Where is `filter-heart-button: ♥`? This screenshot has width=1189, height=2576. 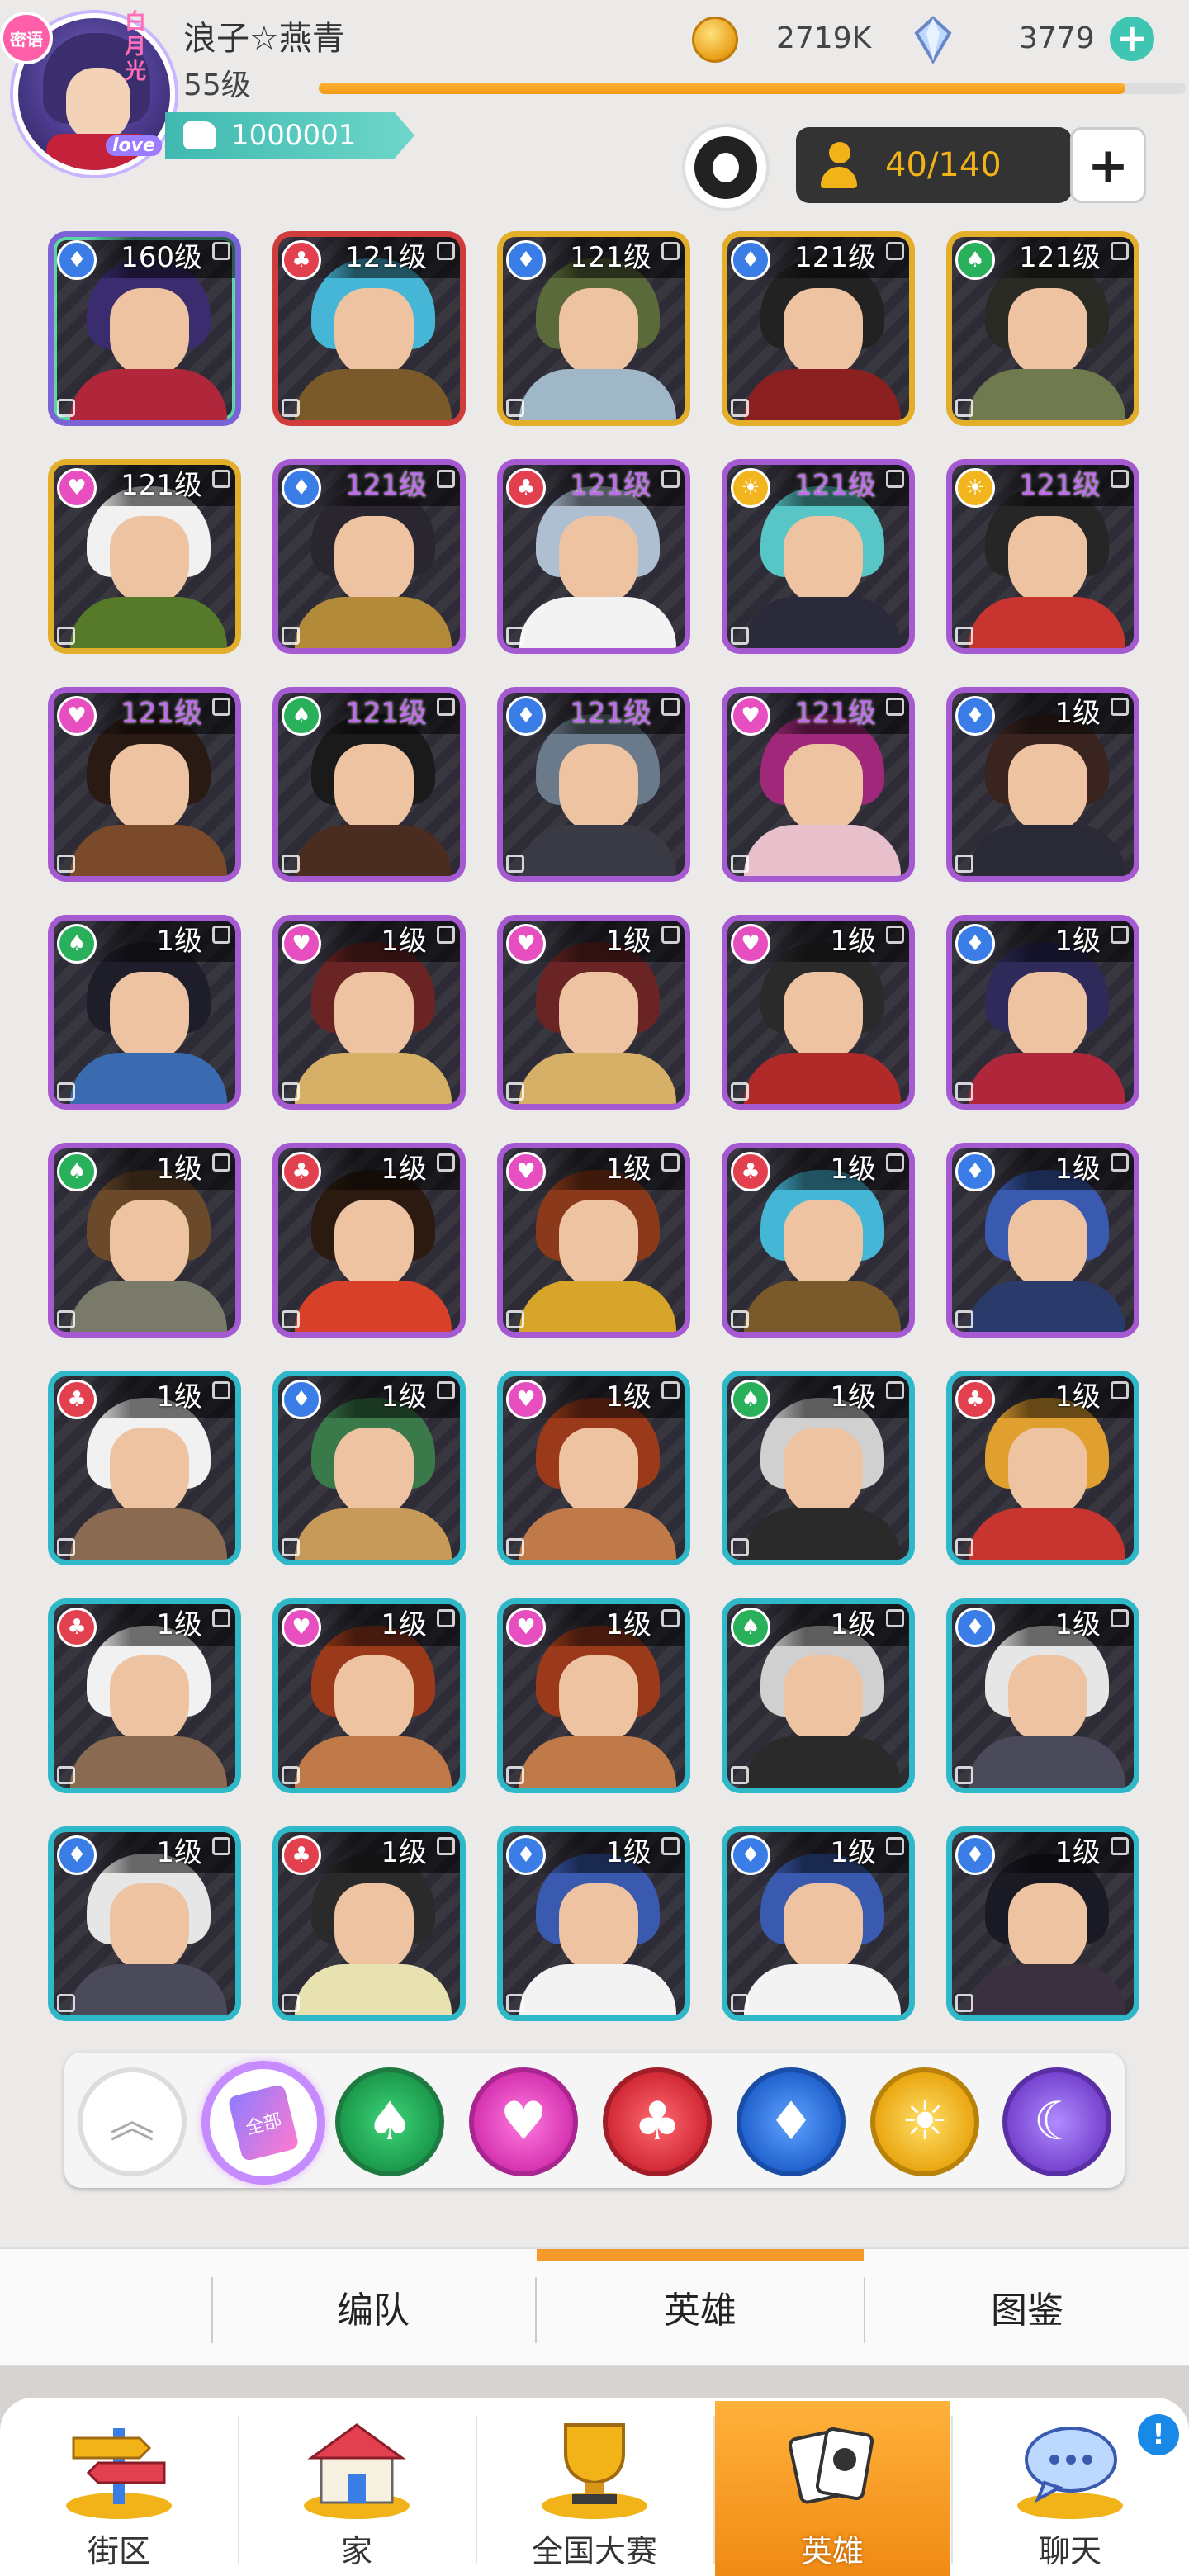 filter-heart-button: ♥ is located at coordinates (523, 2121).